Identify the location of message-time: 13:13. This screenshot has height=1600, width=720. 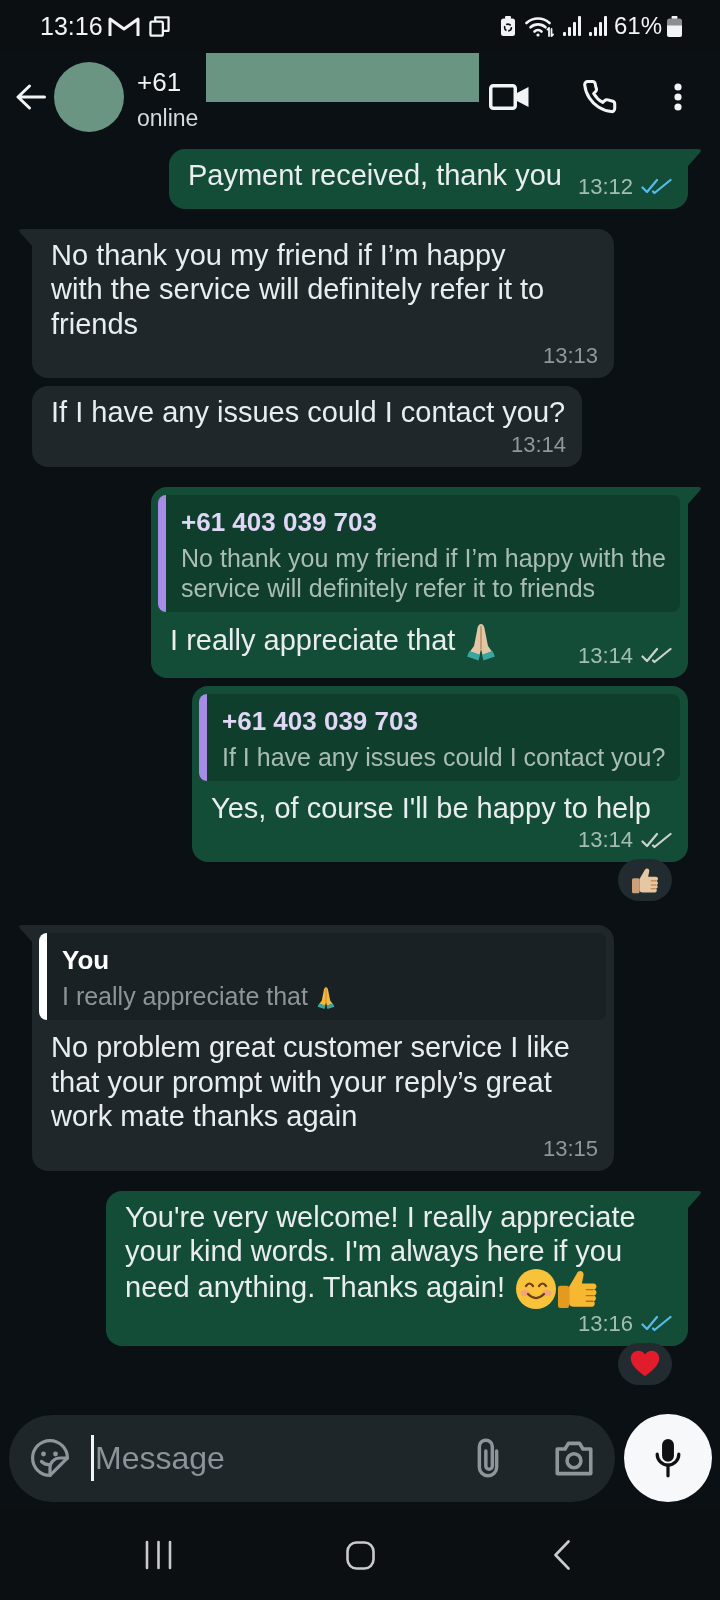
(570, 356).